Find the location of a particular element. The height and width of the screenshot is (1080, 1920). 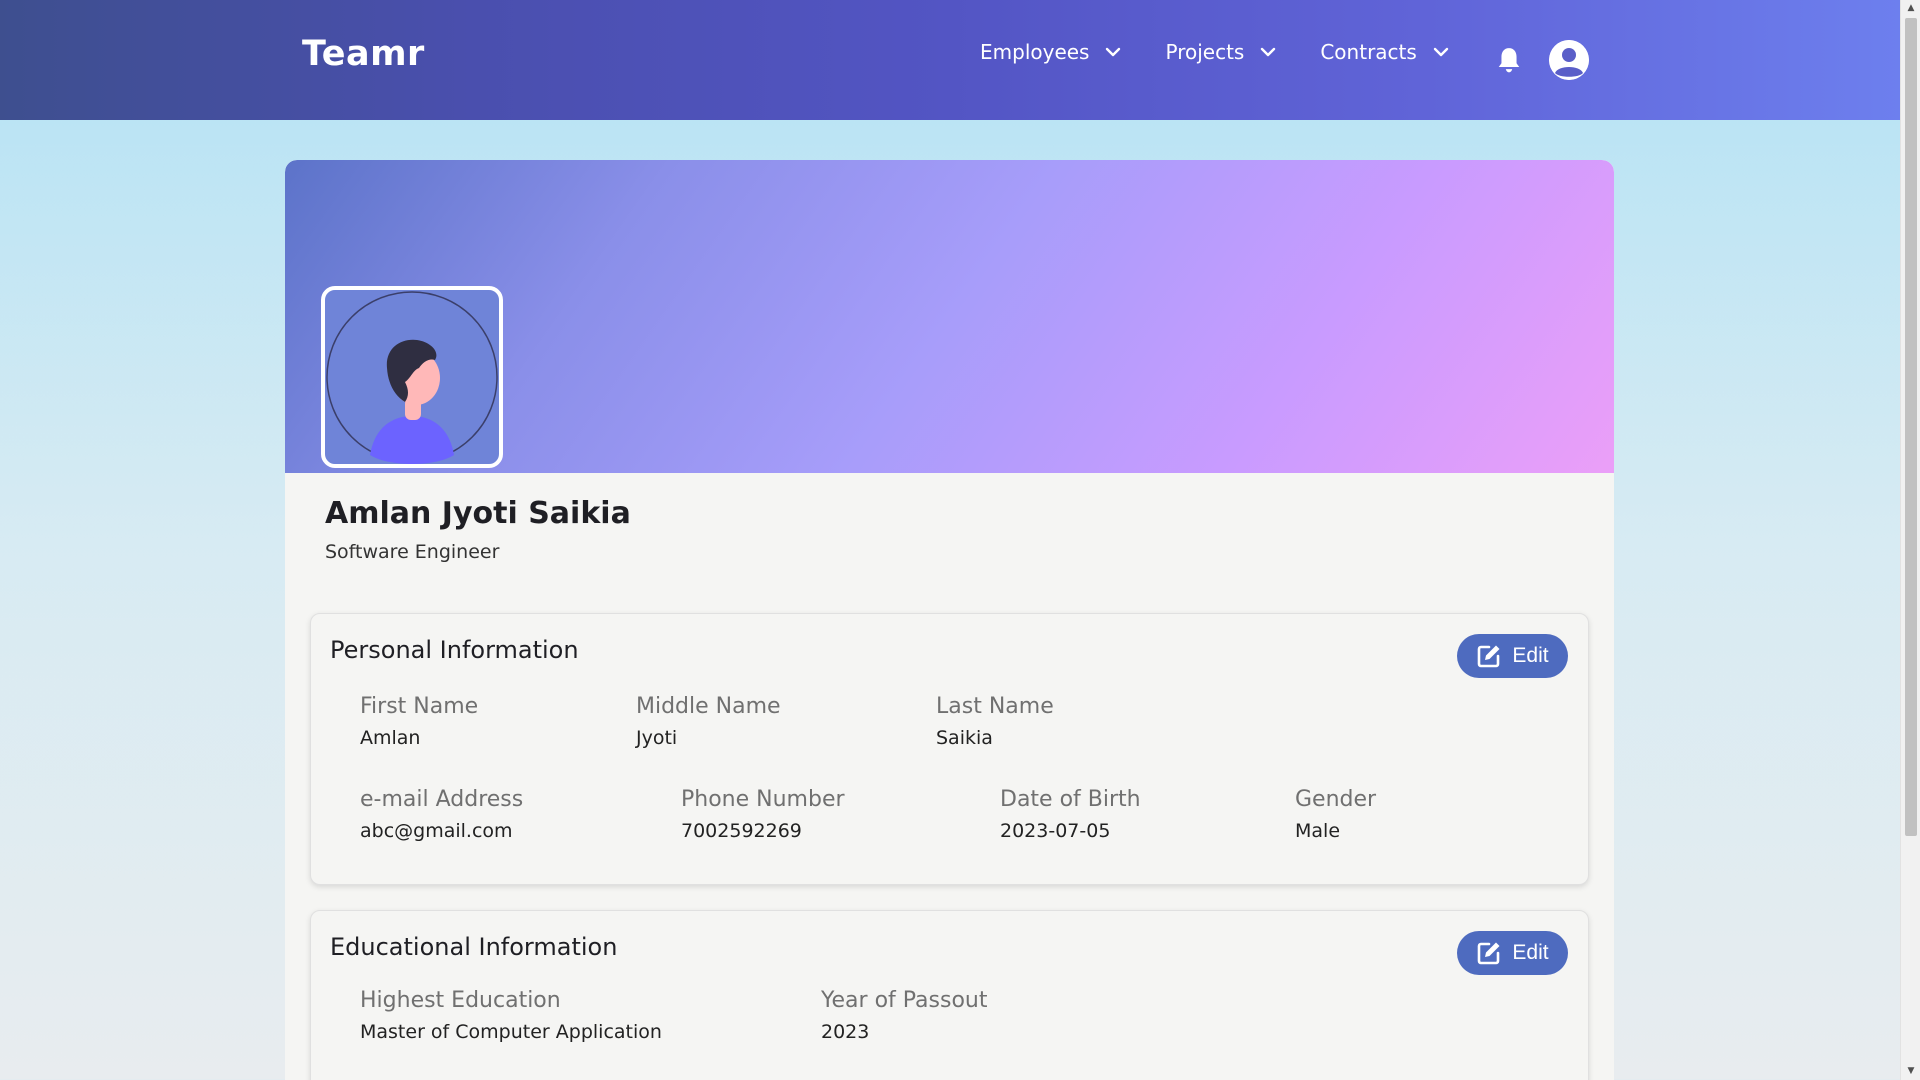

field-label: Last Name is located at coordinates (995, 706).